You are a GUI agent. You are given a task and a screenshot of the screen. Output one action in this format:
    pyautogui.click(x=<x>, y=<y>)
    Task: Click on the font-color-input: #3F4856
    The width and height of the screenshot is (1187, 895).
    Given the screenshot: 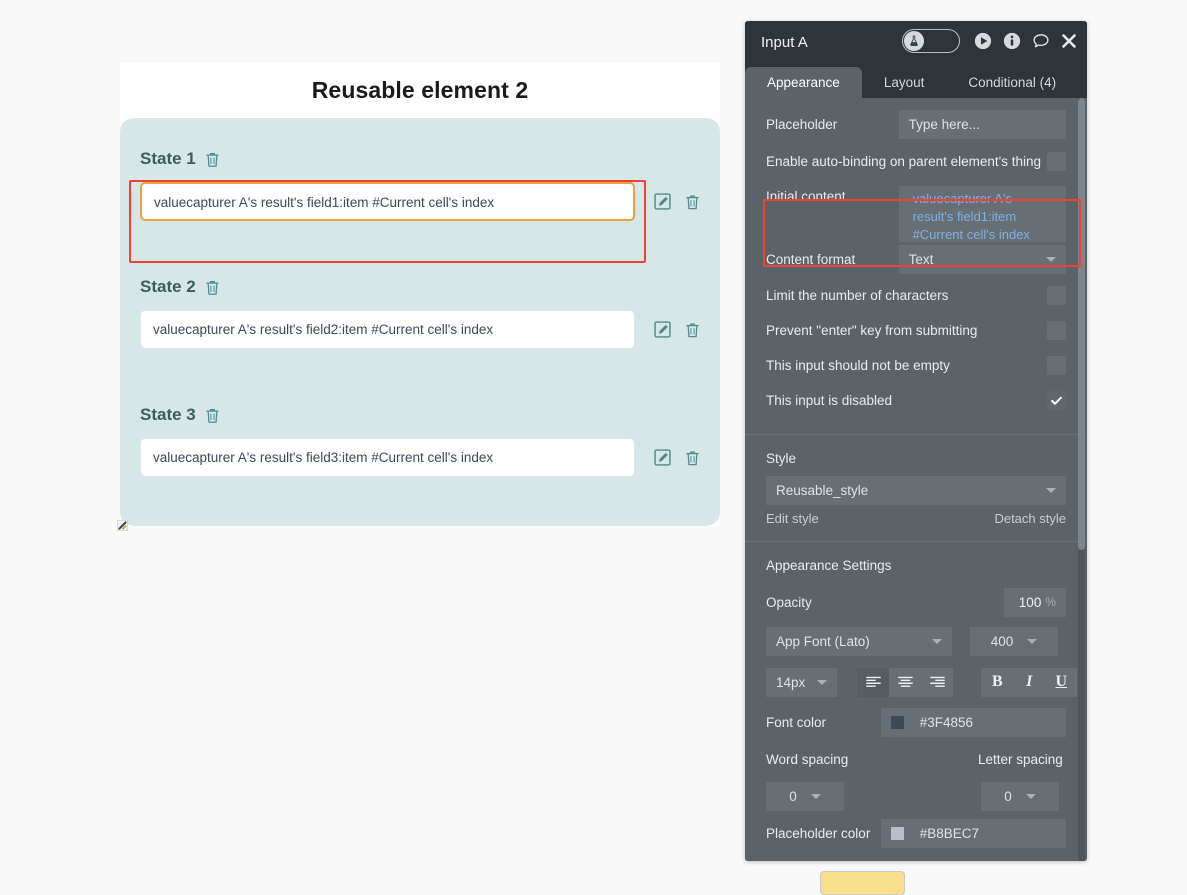 What is the action you would take?
    pyautogui.click(x=973, y=722)
    